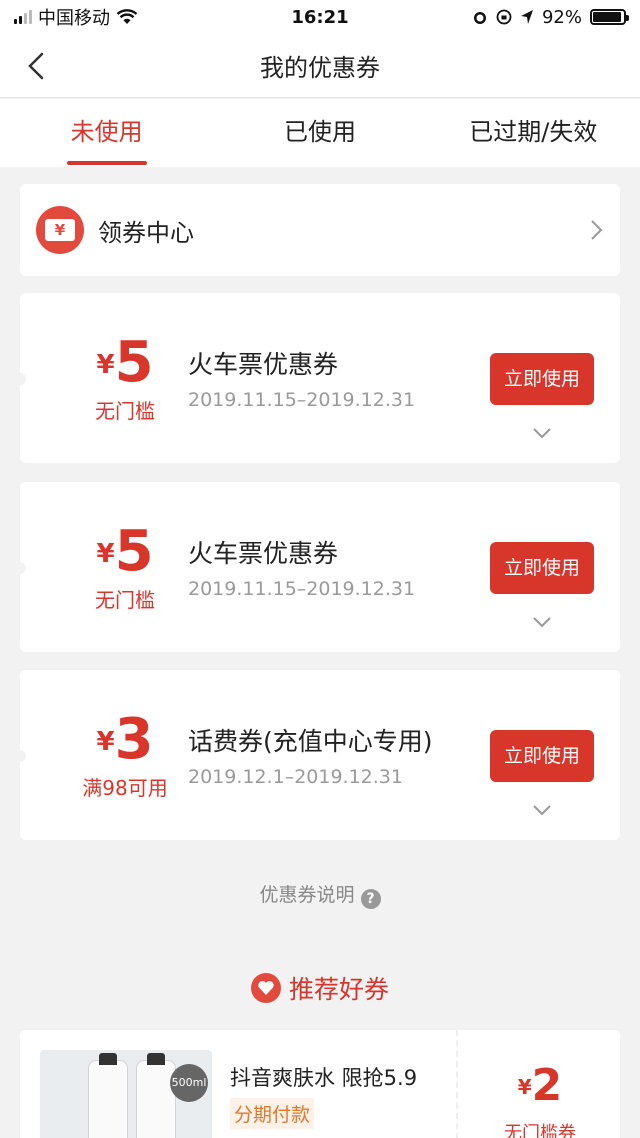 The height and width of the screenshot is (1138, 640). What do you see at coordinates (533, 133) in the screenshot?
I see `tab-expired: 已过期/失效` at bounding box center [533, 133].